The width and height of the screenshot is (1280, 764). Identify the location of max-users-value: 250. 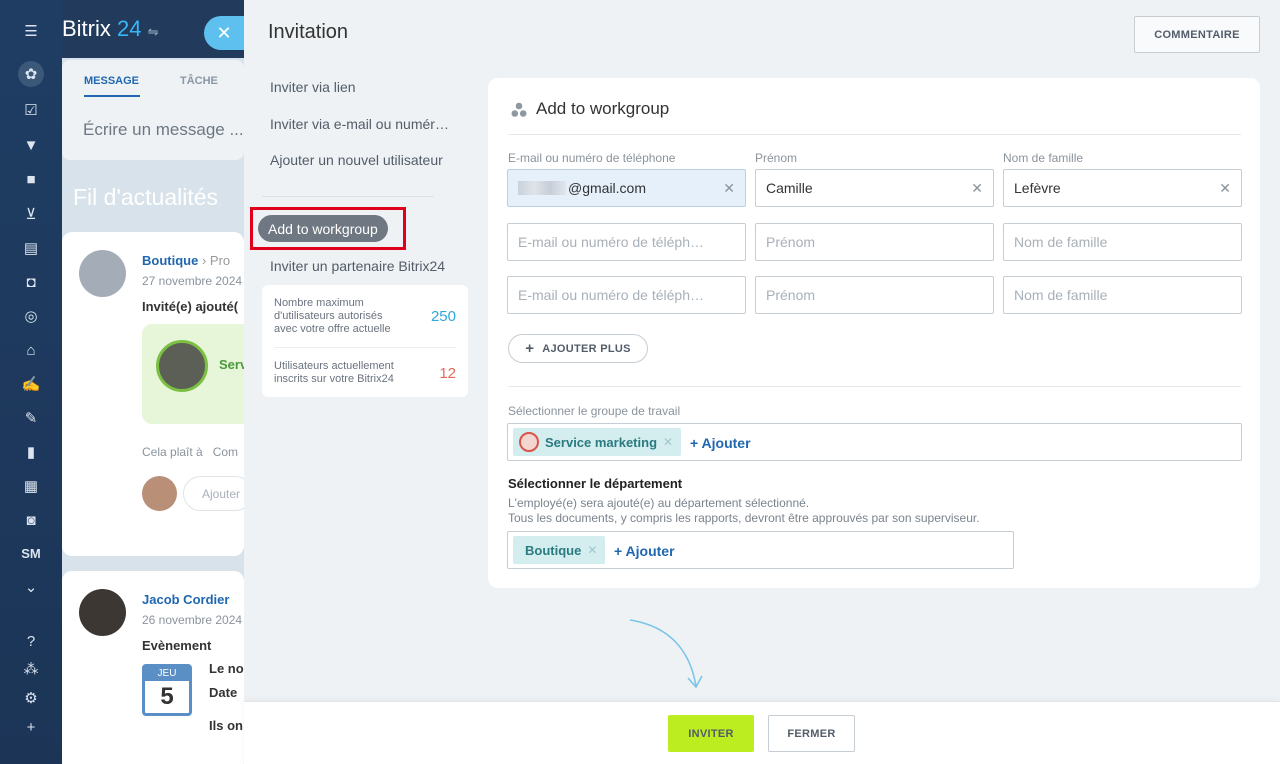
(443, 316).